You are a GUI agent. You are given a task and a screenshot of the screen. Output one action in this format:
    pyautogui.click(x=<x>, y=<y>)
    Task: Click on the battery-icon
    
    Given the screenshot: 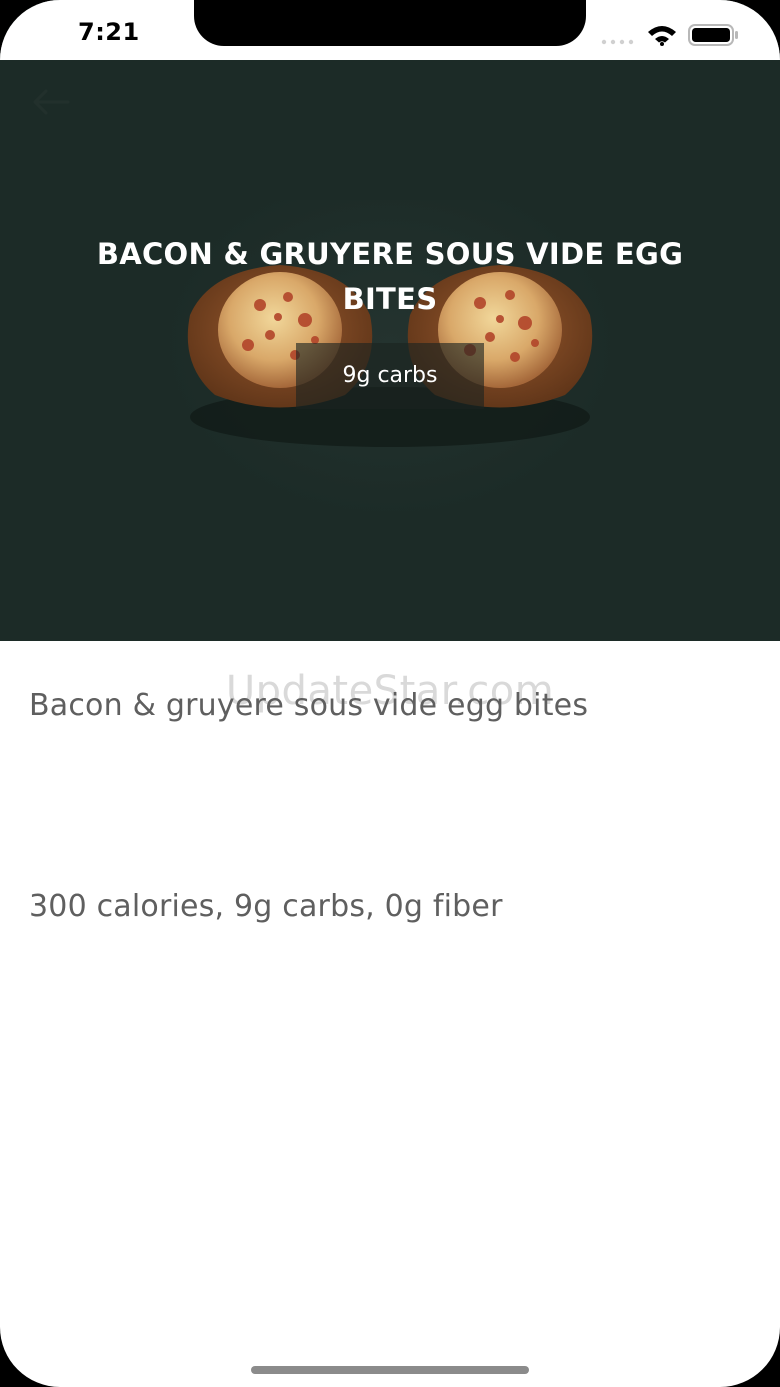 What is the action you would take?
    pyautogui.click(x=713, y=35)
    